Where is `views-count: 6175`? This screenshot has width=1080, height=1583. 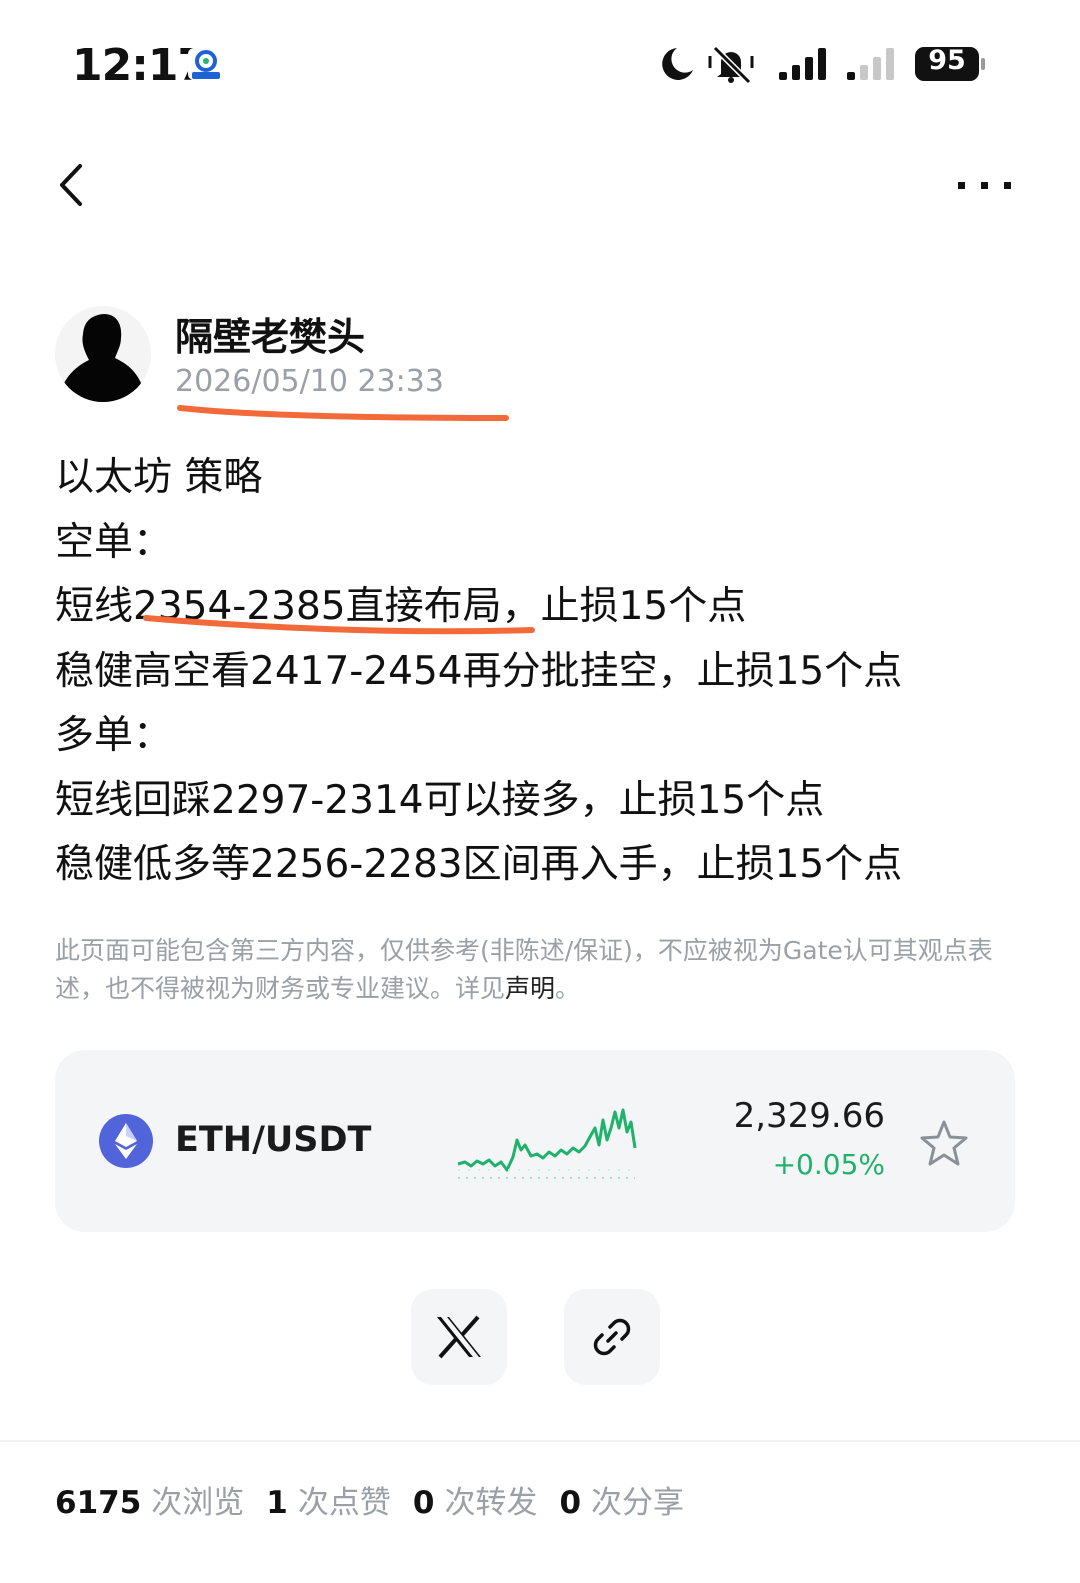 views-count: 6175 is located at coordinates (98, 1503).